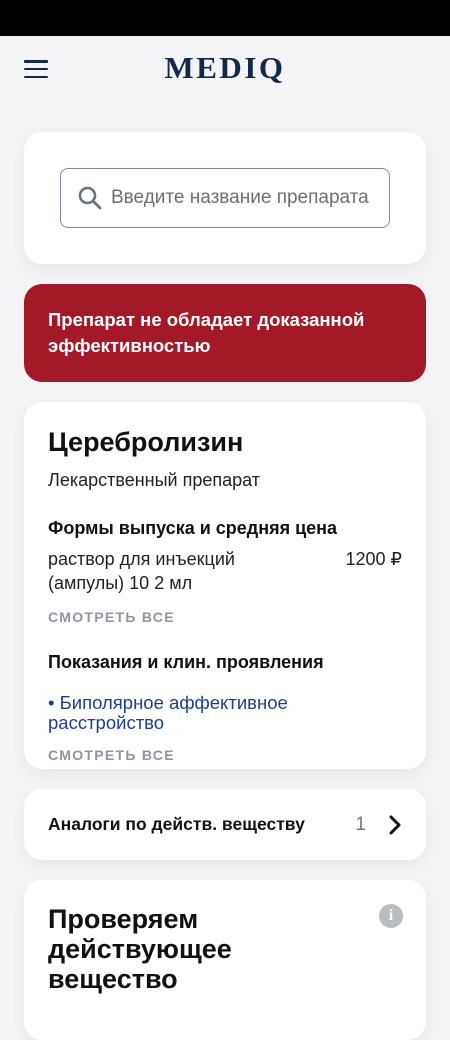 The height and width of the screenshot is (1040, 450). Describe the element at coordinates (225, 713) in the screenshot. I see `indication-link: • Биполярное аффективное расстройство` at that location.